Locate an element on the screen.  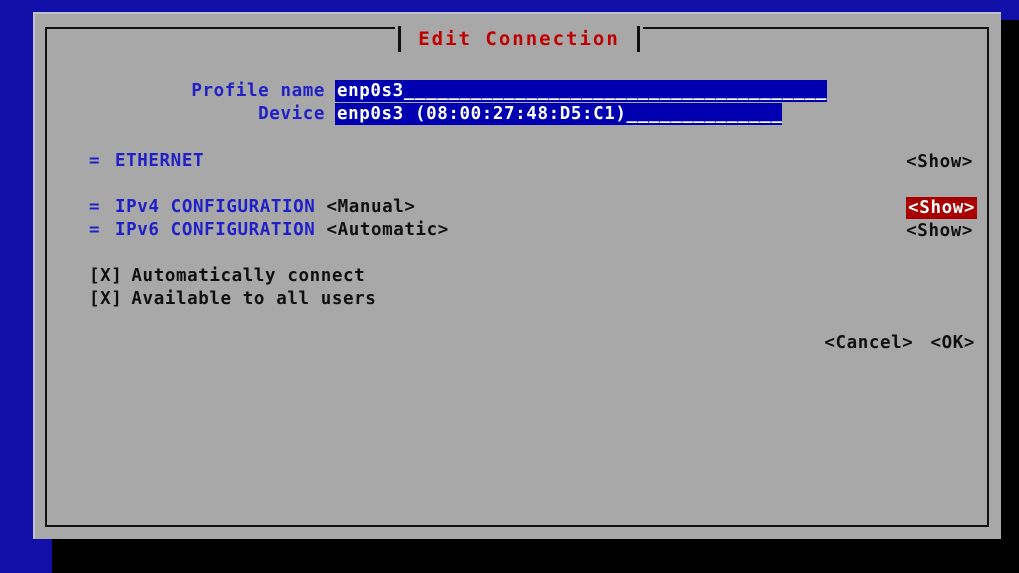
device-filler: ______________ is located at coordinates (704, 114).